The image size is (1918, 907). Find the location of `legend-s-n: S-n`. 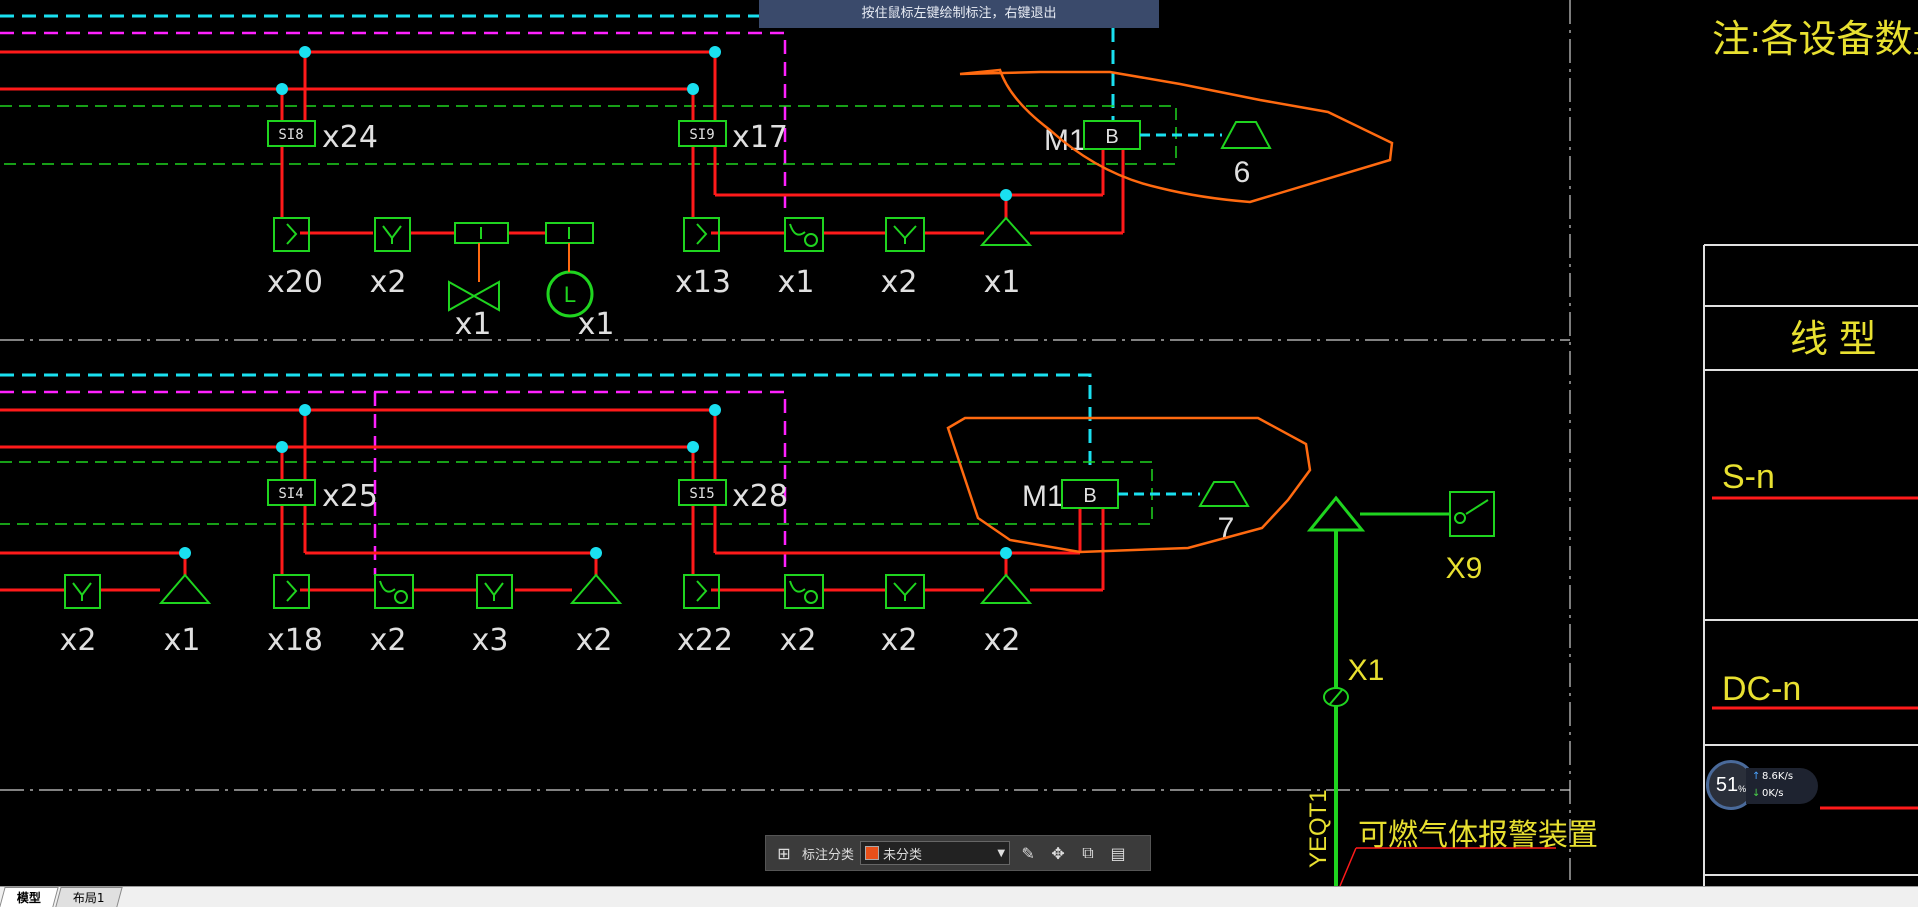

legend-s-n: S-n is located at coordinates (1748, 477).